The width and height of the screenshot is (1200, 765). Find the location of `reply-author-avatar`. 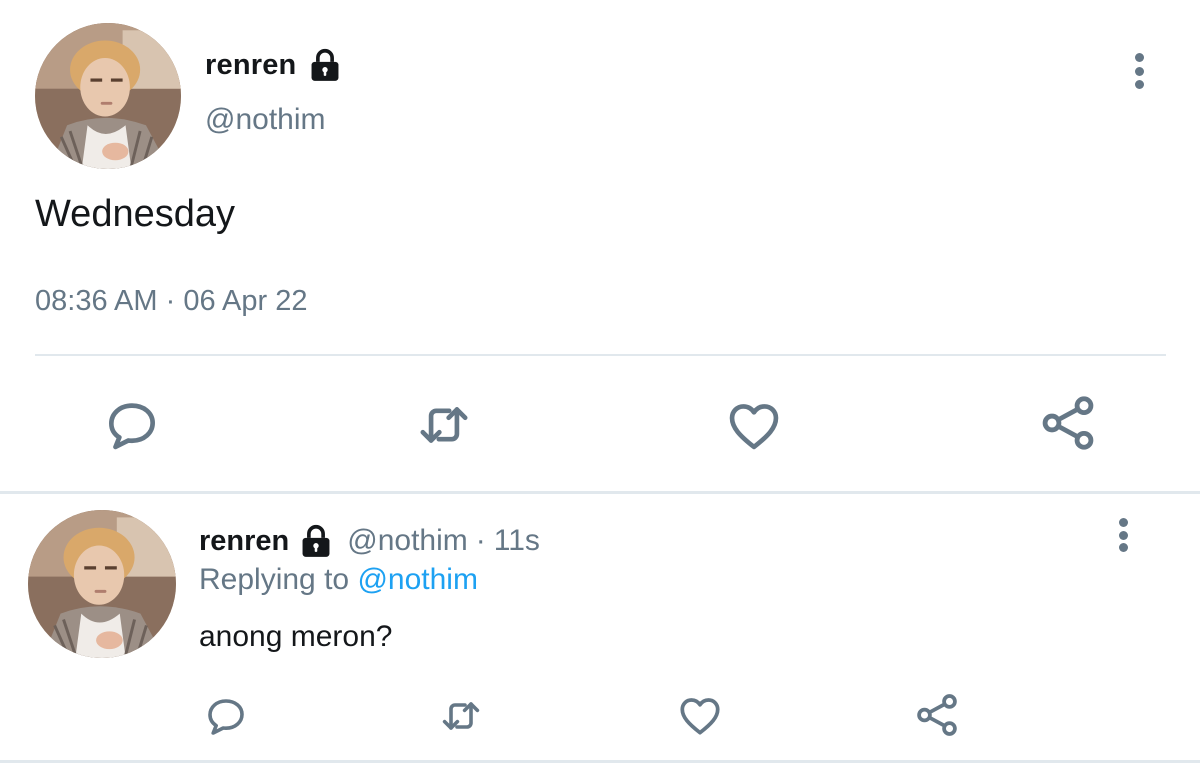

reply-author-avatar is located at coordinates (102, 584).